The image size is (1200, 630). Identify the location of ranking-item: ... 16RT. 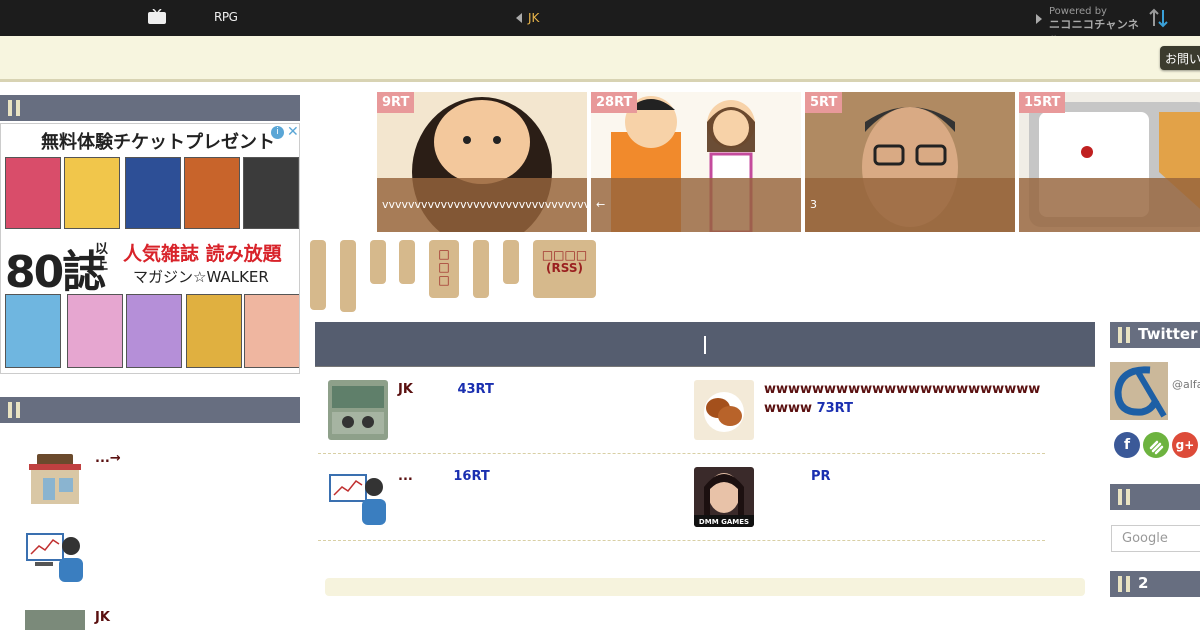
(508, 507).